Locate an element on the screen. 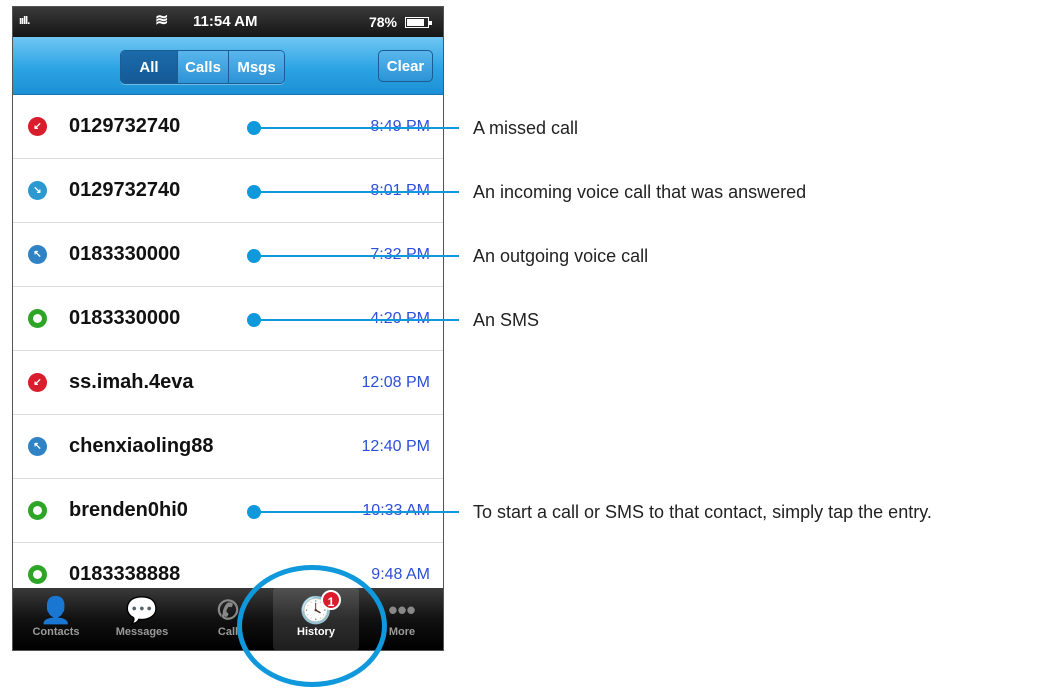 The image size is (1039, 693). wifi-icon: ≋ is located at coordinates (162, 20).